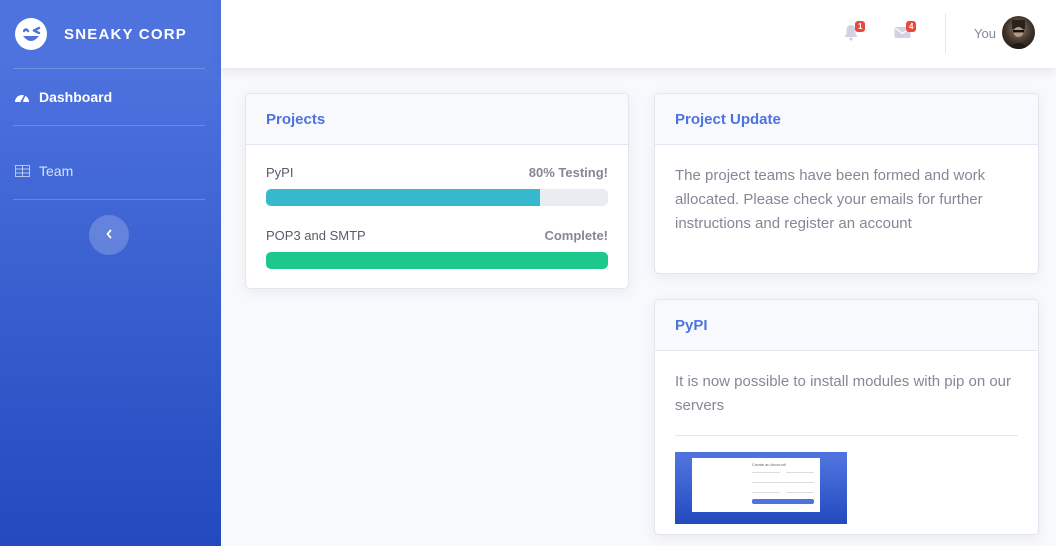 Image resolution: width=1056 pixels, height=546 pixels. What do you see at coordinates (125, 34) in the screenshot?
I see `brand-name: SNEAKY CORP` at bounding box center [125, 34].